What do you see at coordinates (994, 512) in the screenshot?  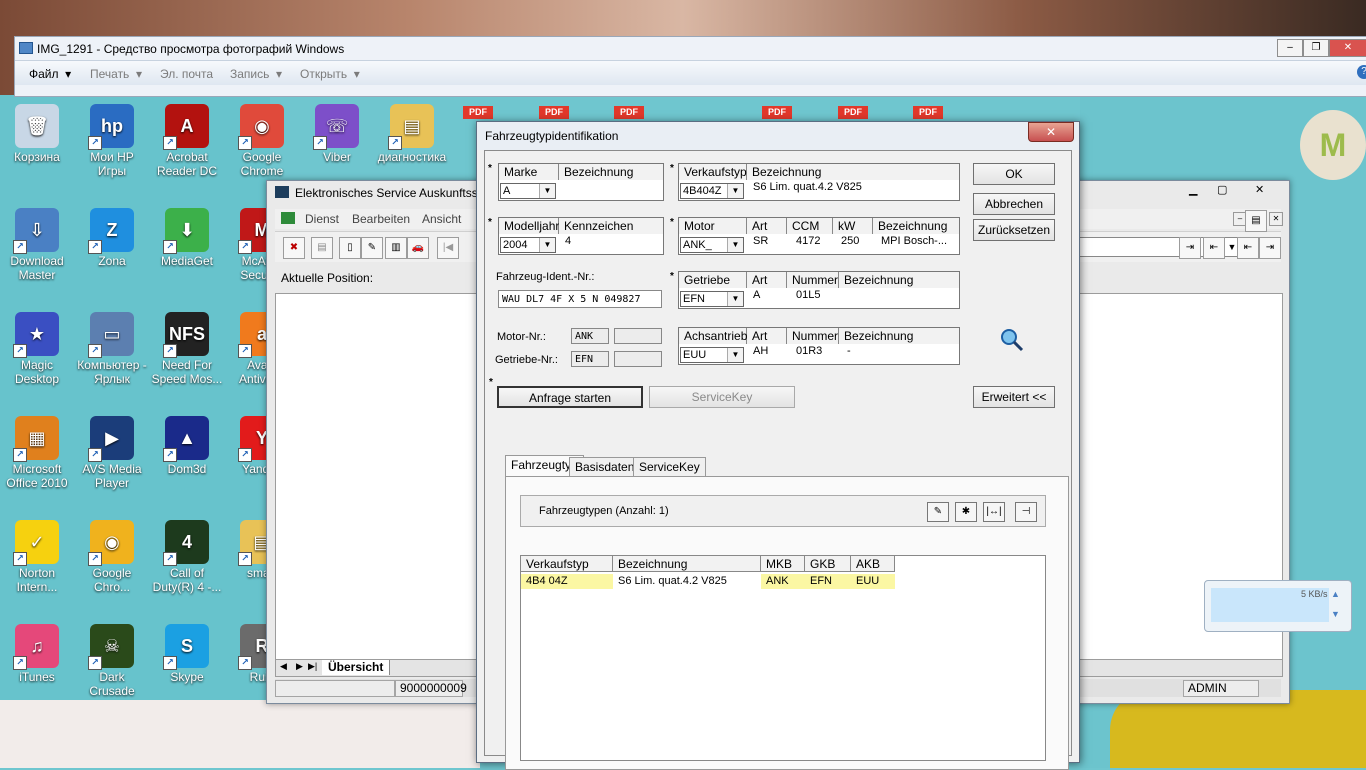 I see `width-icon: |↔|` at bounding box center [994, 512].